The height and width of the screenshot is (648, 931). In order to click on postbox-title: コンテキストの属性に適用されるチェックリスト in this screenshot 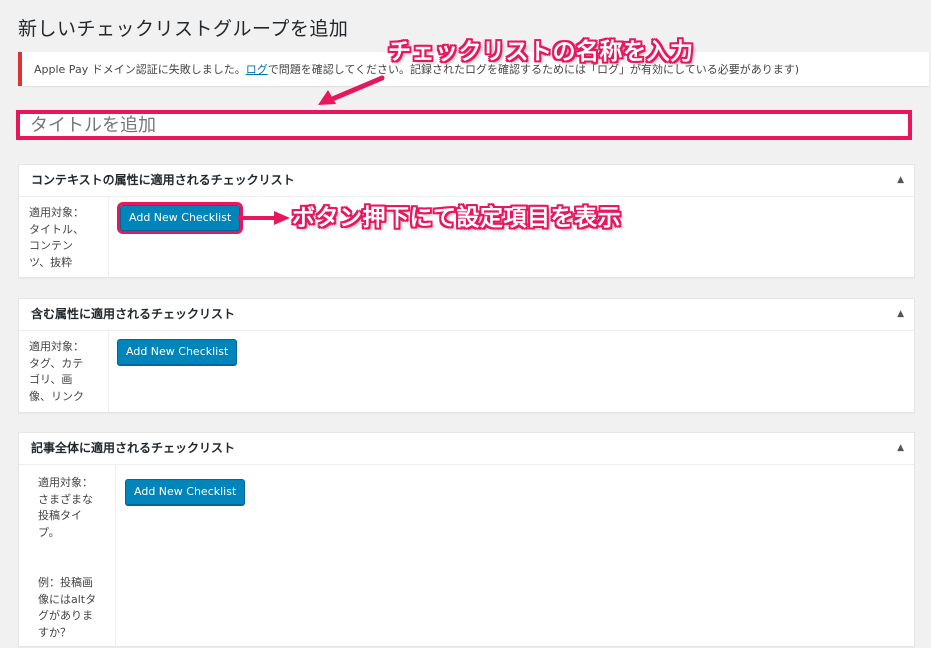, I will do `click(163, 180)`.